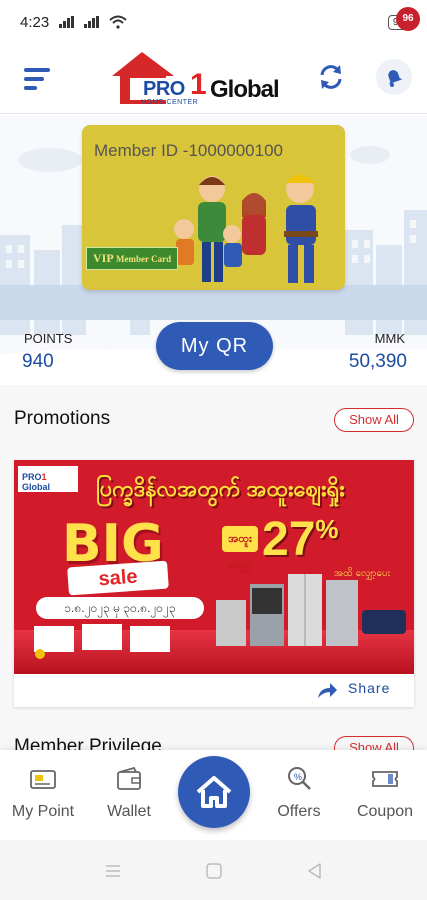 The height and width of the screenshot is (900, 427). Describe the element at coordinates (374, 743) in the screenshot. I see `member-privilege-show-all-button: Show All` at that location.